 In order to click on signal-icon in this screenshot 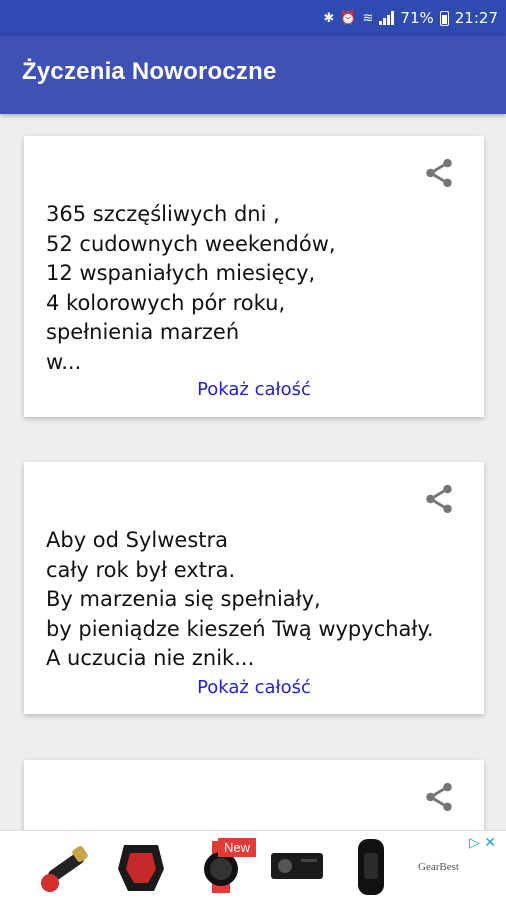, I will do `click(387, 18)`.